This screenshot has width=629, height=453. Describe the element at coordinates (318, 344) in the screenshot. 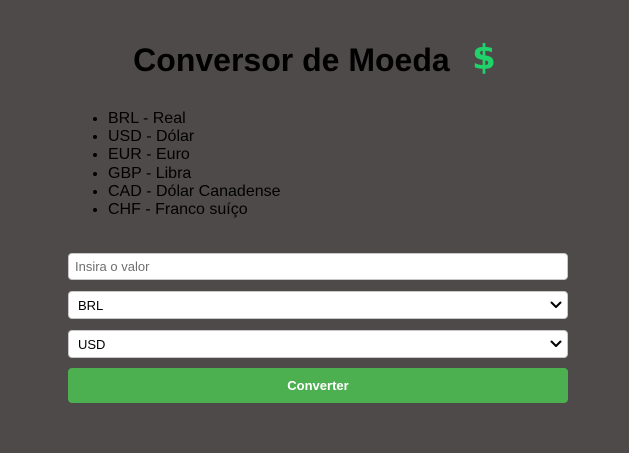

I see `to-currency-select: USD` at that location.